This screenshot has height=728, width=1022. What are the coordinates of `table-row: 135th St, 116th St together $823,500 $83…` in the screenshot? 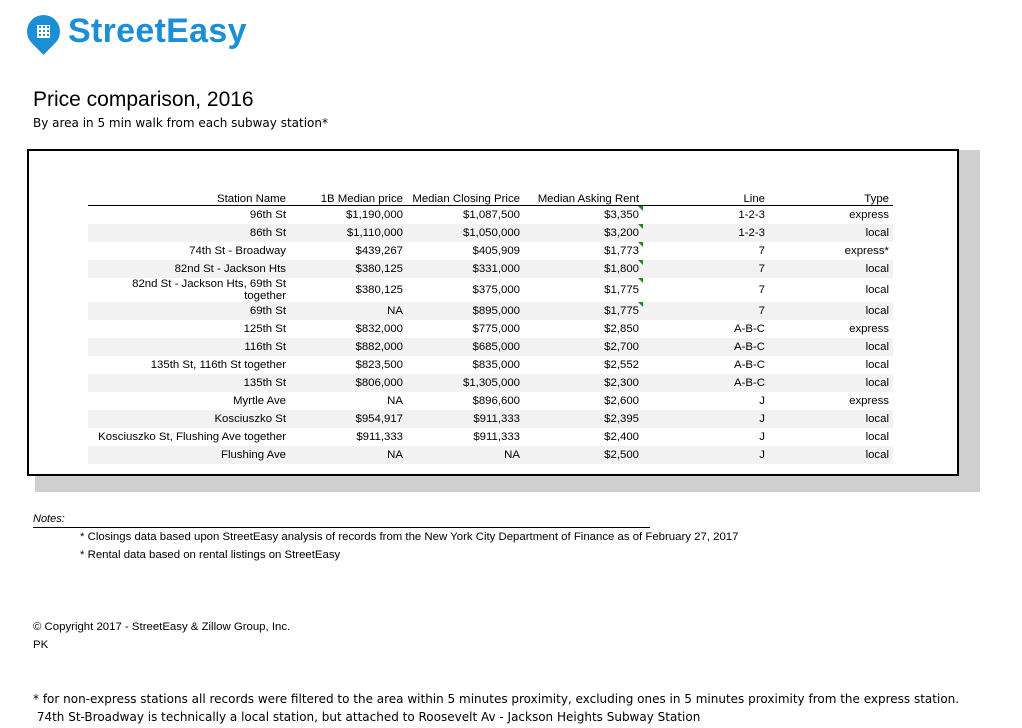 It's located at (490, 365).